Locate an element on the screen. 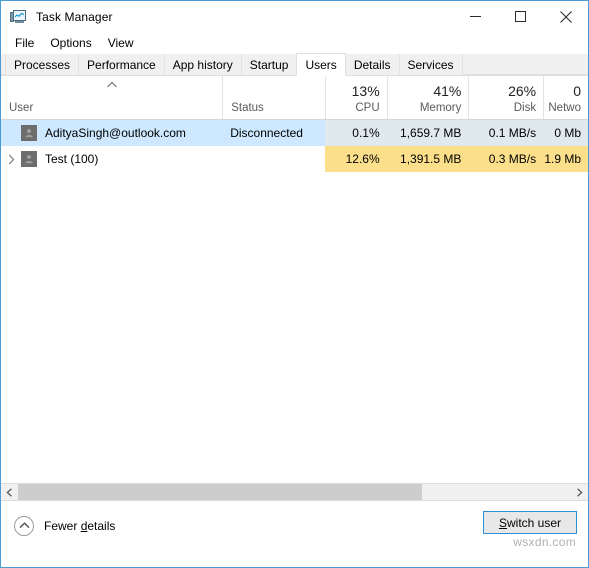  tab-performance: Performance is located at coordinates (121, 64).